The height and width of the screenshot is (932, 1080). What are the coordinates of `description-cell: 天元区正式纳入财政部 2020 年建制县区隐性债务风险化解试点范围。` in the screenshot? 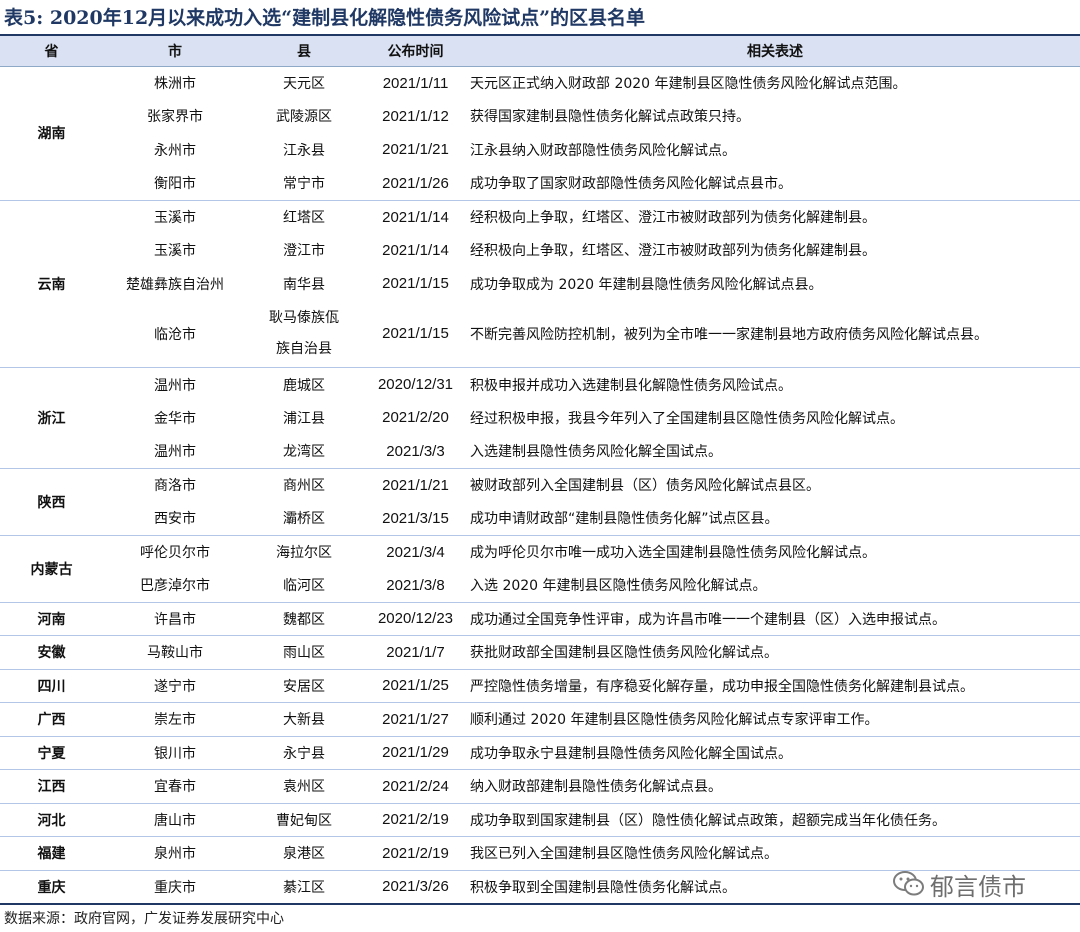 It's located at (775, 82).